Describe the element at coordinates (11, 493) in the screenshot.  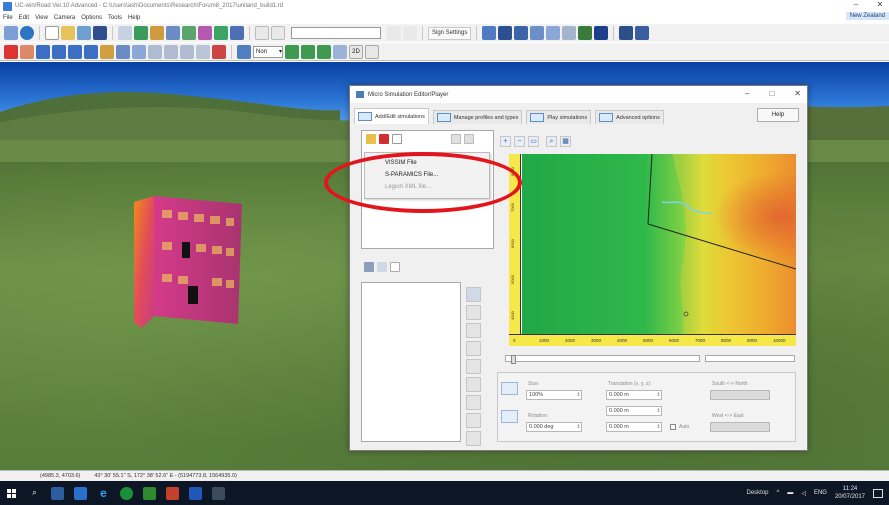
I see `start-button` at that location.